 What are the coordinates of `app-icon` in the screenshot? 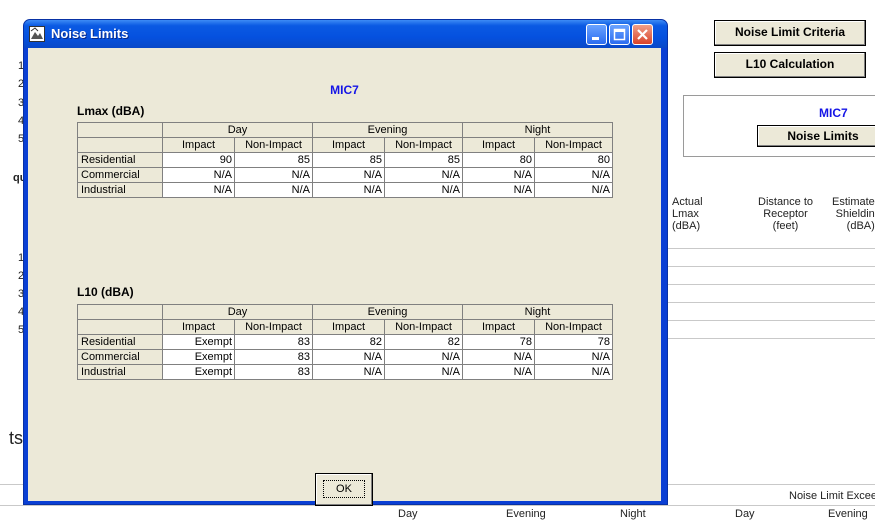 It's located at (37, 34).